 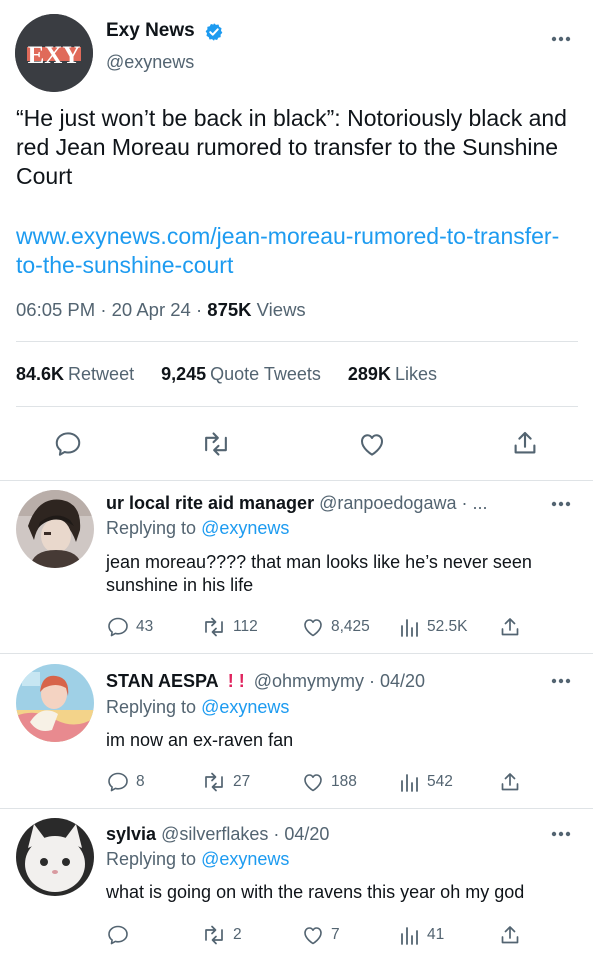 What do you see at coordinates (245, 834) in the screenshot?
I see `reply-handle: @silverflakes · 04/20` at bounding box center [245, 834].